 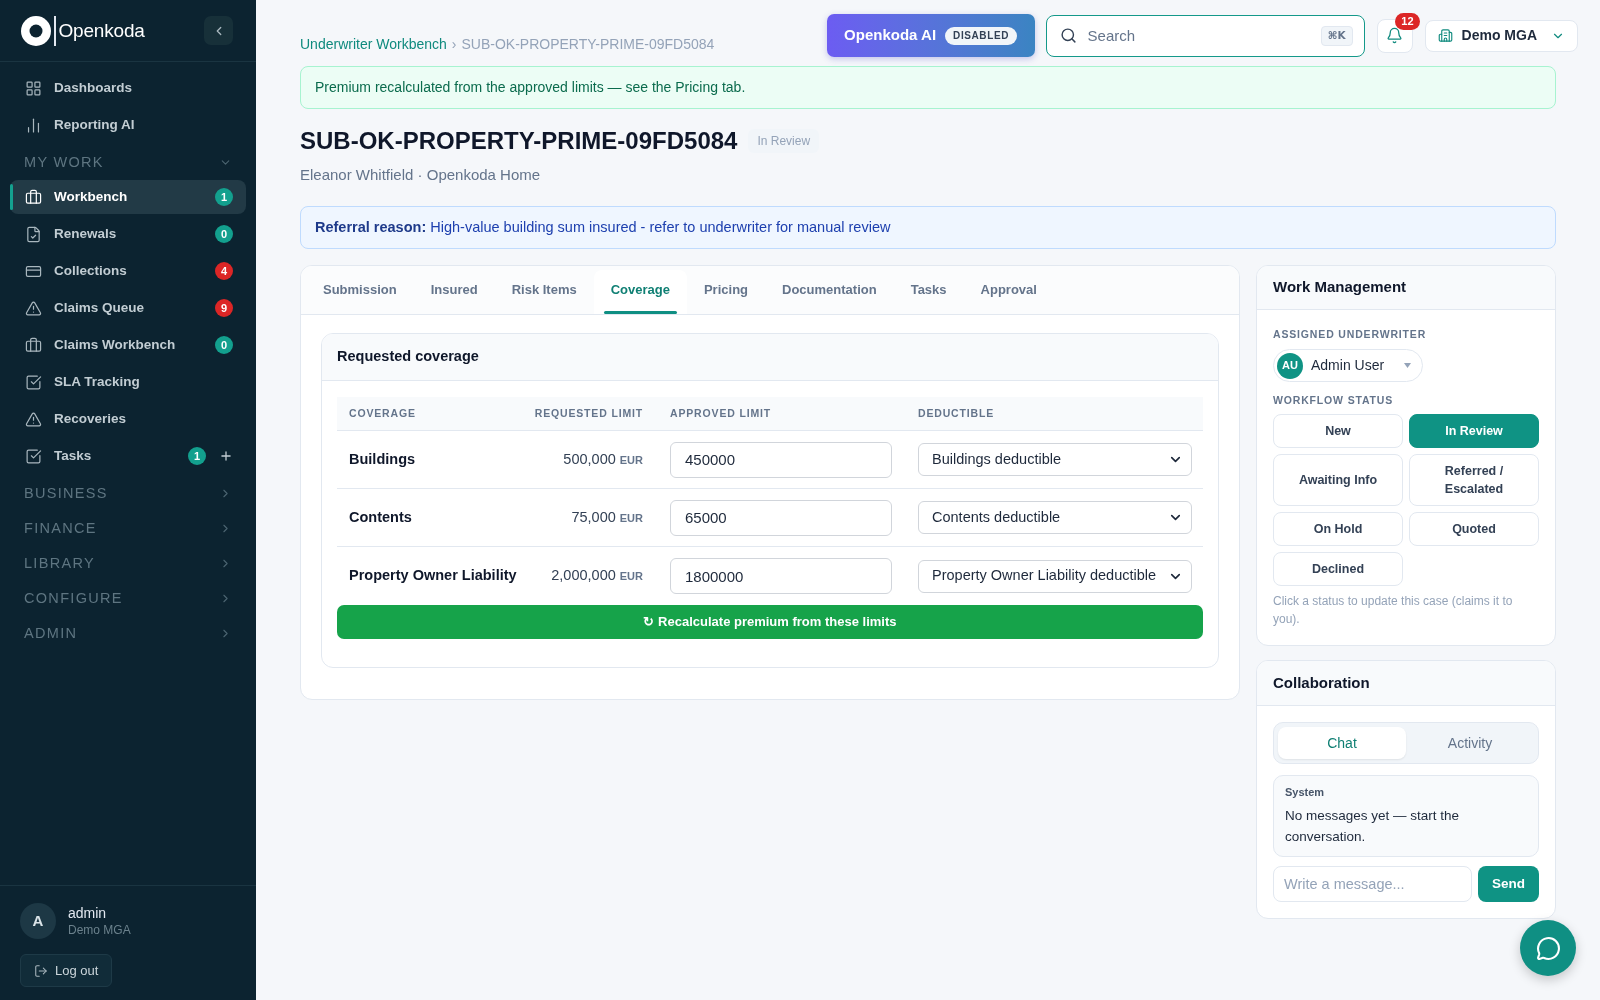 What do you see at coordinates (1068, 35) in the screenshot?
I see `search-icon` at bounding box center [1068, 35].